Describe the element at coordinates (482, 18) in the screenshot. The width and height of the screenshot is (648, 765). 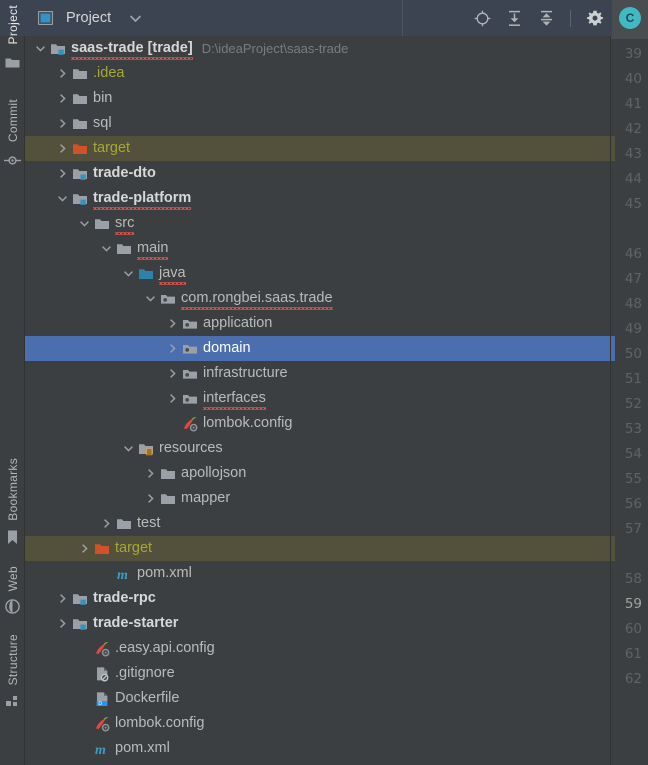
I see `select-opened-file-icon` at that location.